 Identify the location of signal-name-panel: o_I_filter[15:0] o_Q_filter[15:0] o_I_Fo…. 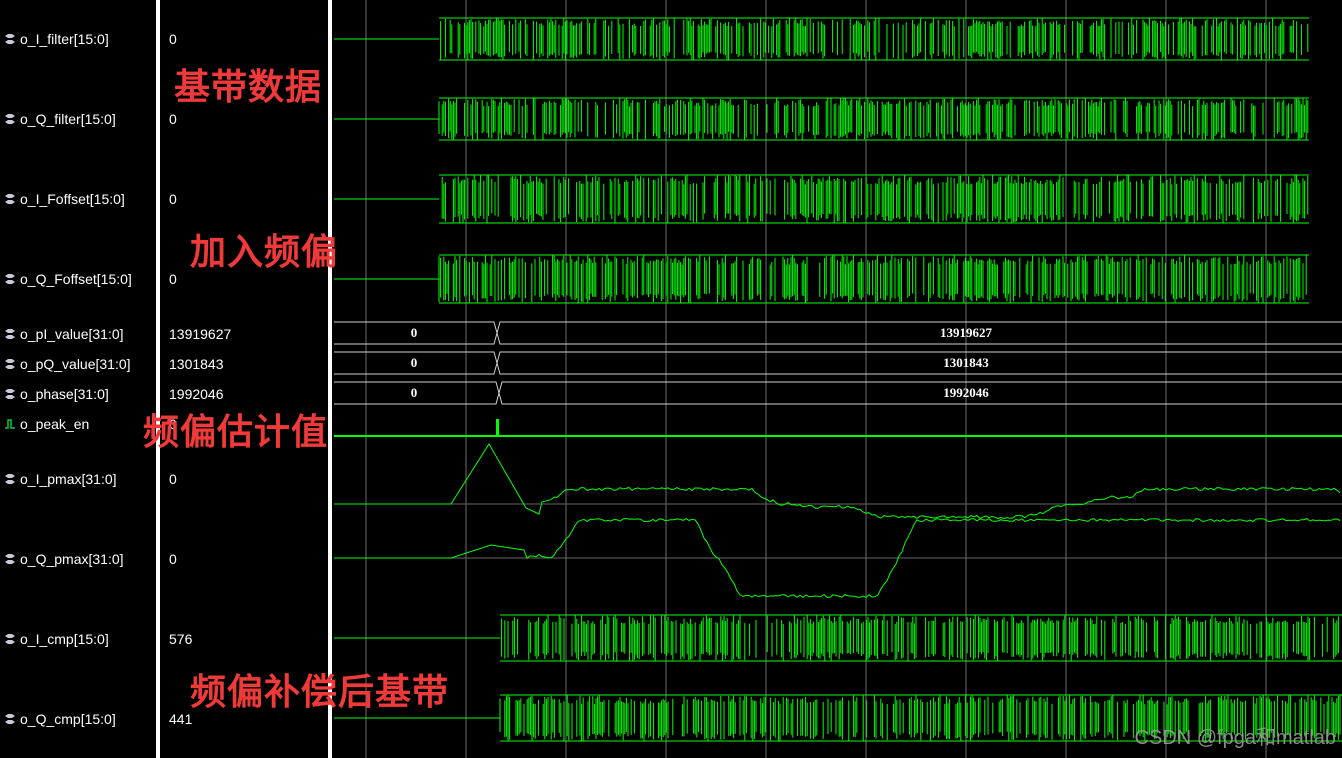
(78, 379).